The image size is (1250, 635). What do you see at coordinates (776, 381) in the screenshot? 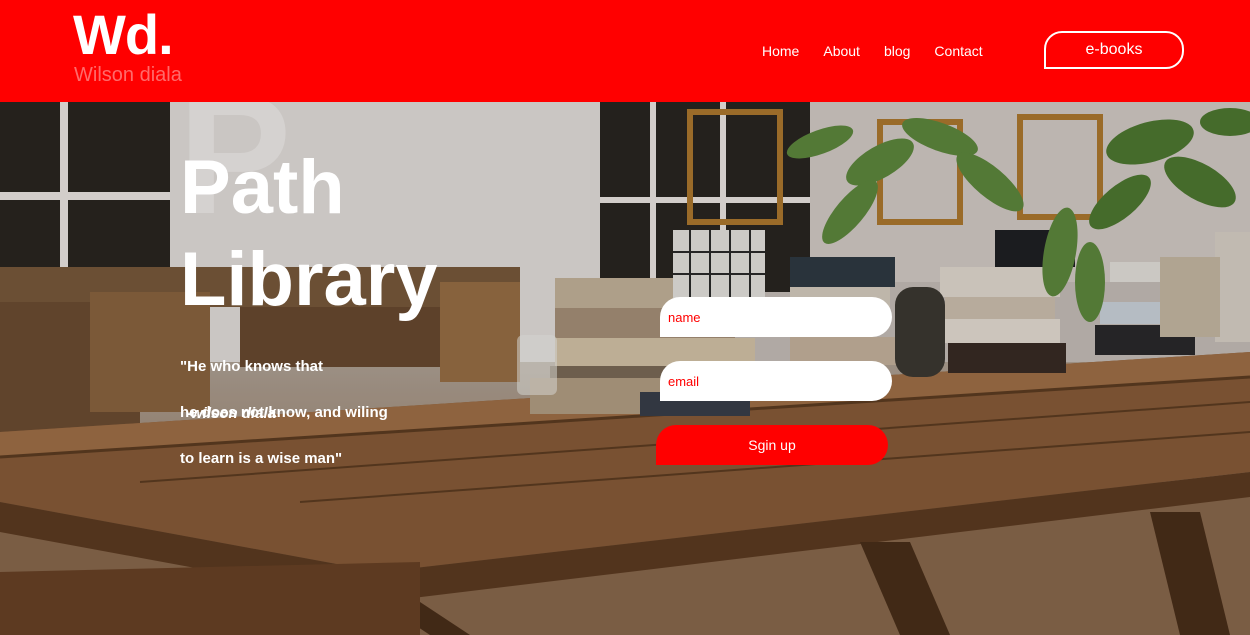
I see `email-input` at bounding box center [776, 381].